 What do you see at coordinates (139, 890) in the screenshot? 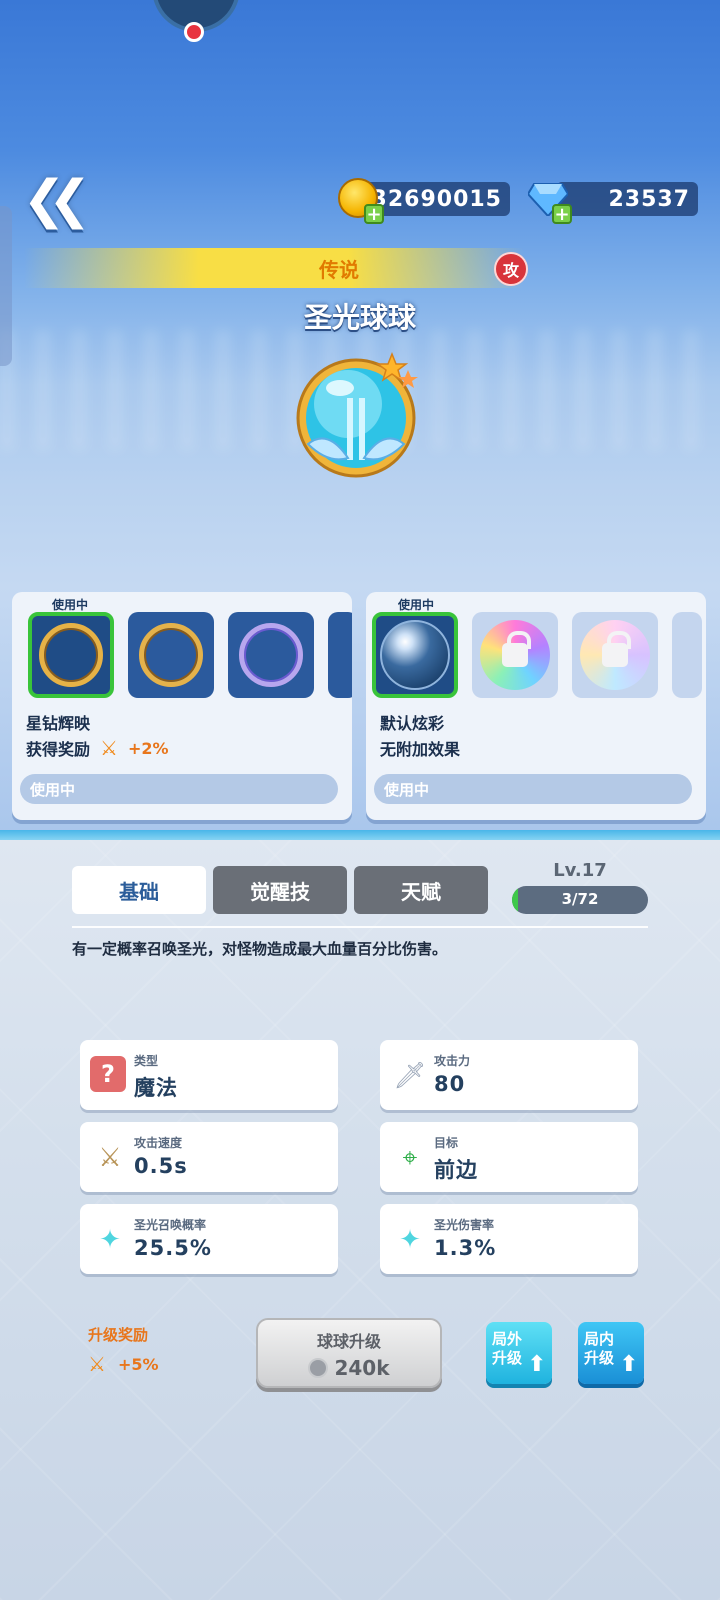
I see `tab-basic: 基础` at bounding box center [139, 890].